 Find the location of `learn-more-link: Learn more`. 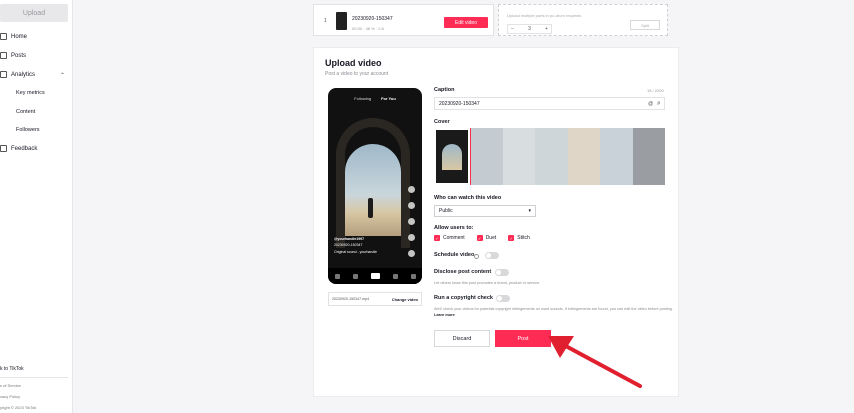

learn-more-link: Learn more is located at coordinates (444, 315).